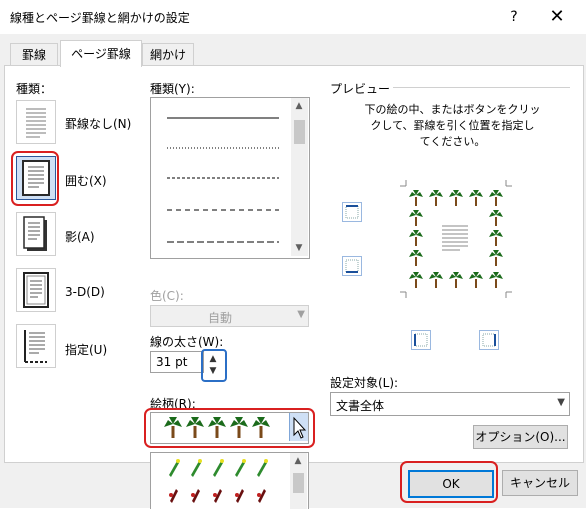 This screenshot has width=586, height=513. I want to click on setting-3d-icon, so click(36, 290).